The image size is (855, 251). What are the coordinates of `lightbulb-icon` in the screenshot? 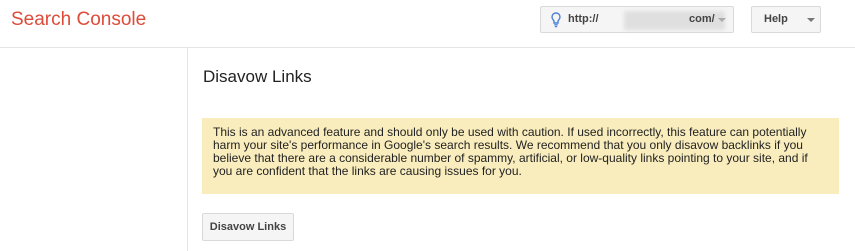 It's located at (556, 20).